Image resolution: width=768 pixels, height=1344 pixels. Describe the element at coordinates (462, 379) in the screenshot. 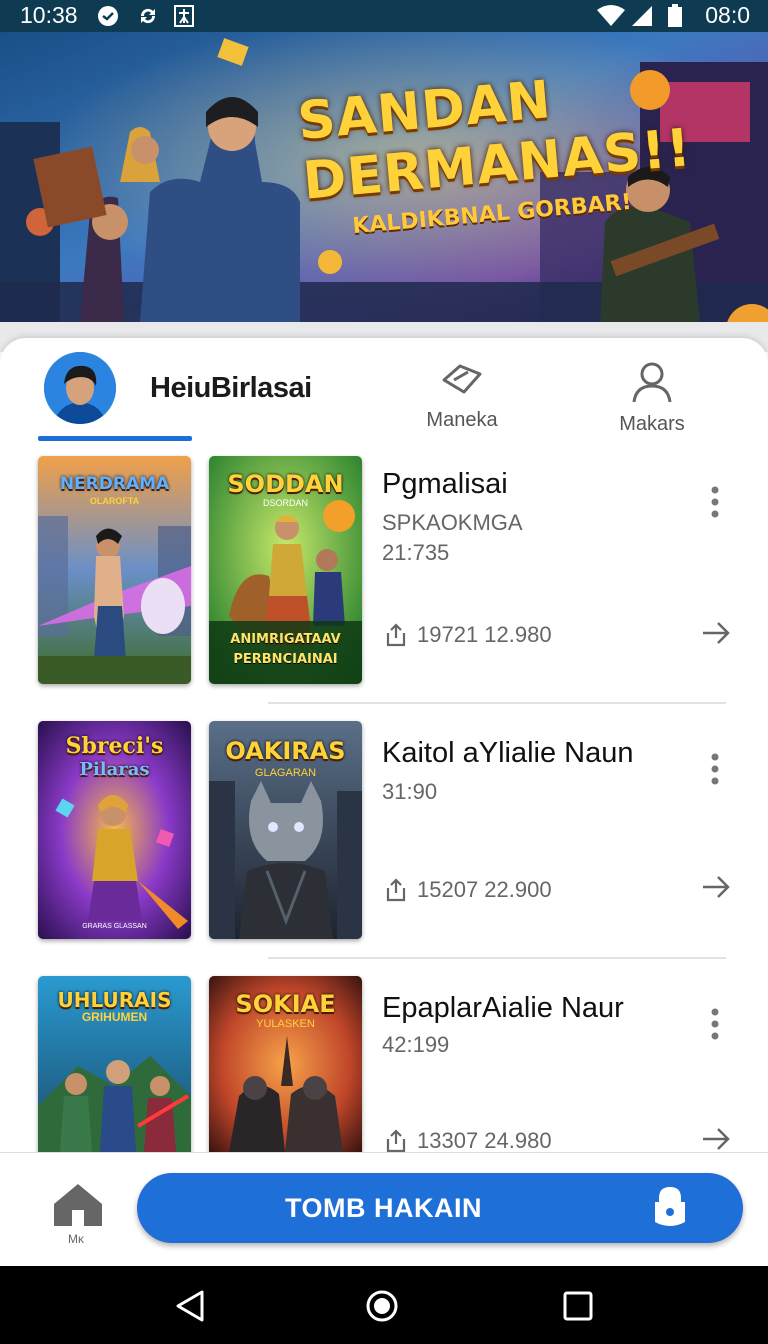

I see `tag-icon` at that location.